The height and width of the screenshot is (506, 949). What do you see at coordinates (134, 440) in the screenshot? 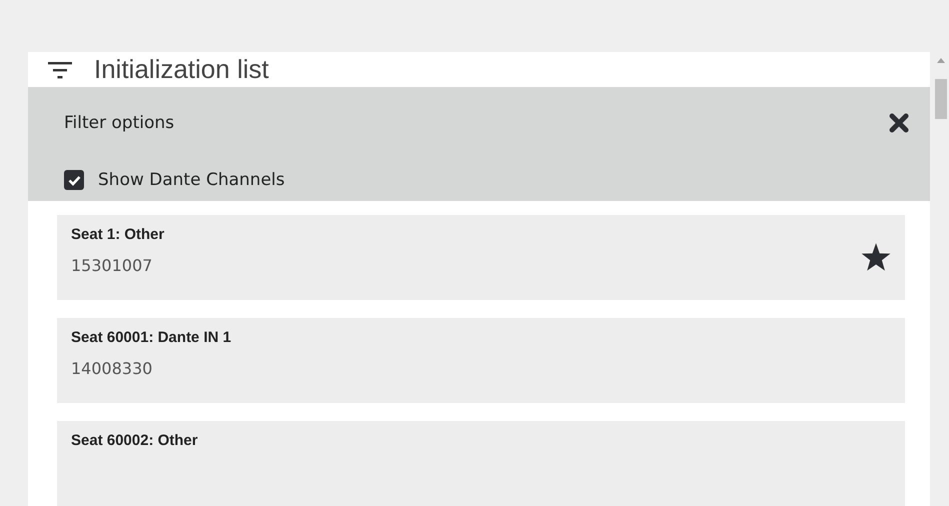
I see `item-title: Seat 60002: Other` at bounding box center [134, 440].